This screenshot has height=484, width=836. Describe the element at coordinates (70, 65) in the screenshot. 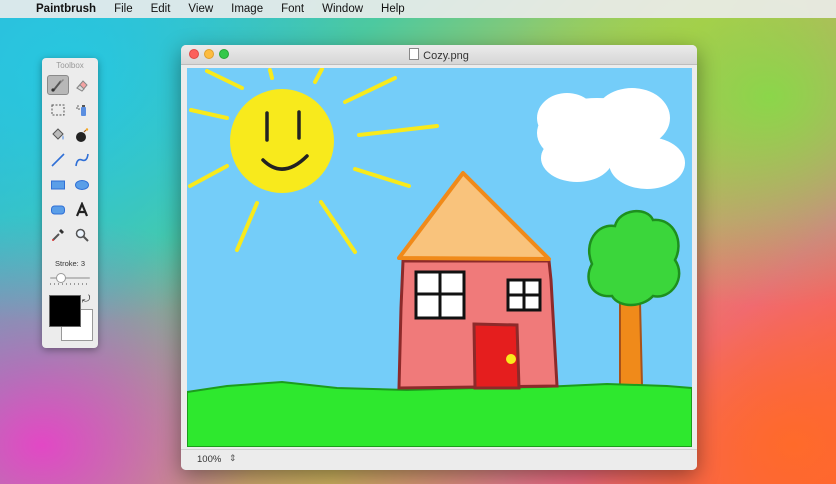

I see `toolbox-title: Toolbox` at that location.